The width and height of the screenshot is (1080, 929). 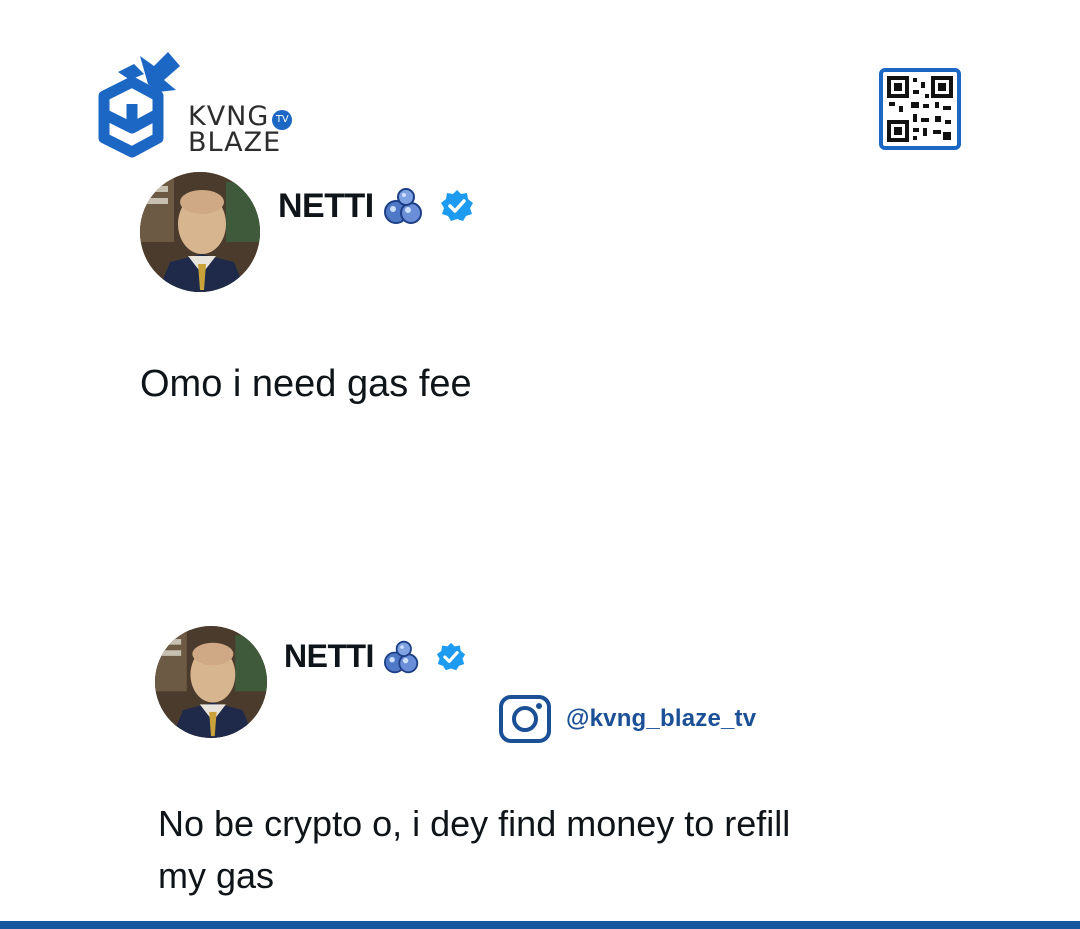 I want to click on brand-wordmark: KVNG TV BLAZE, so click(x=240, y=130).